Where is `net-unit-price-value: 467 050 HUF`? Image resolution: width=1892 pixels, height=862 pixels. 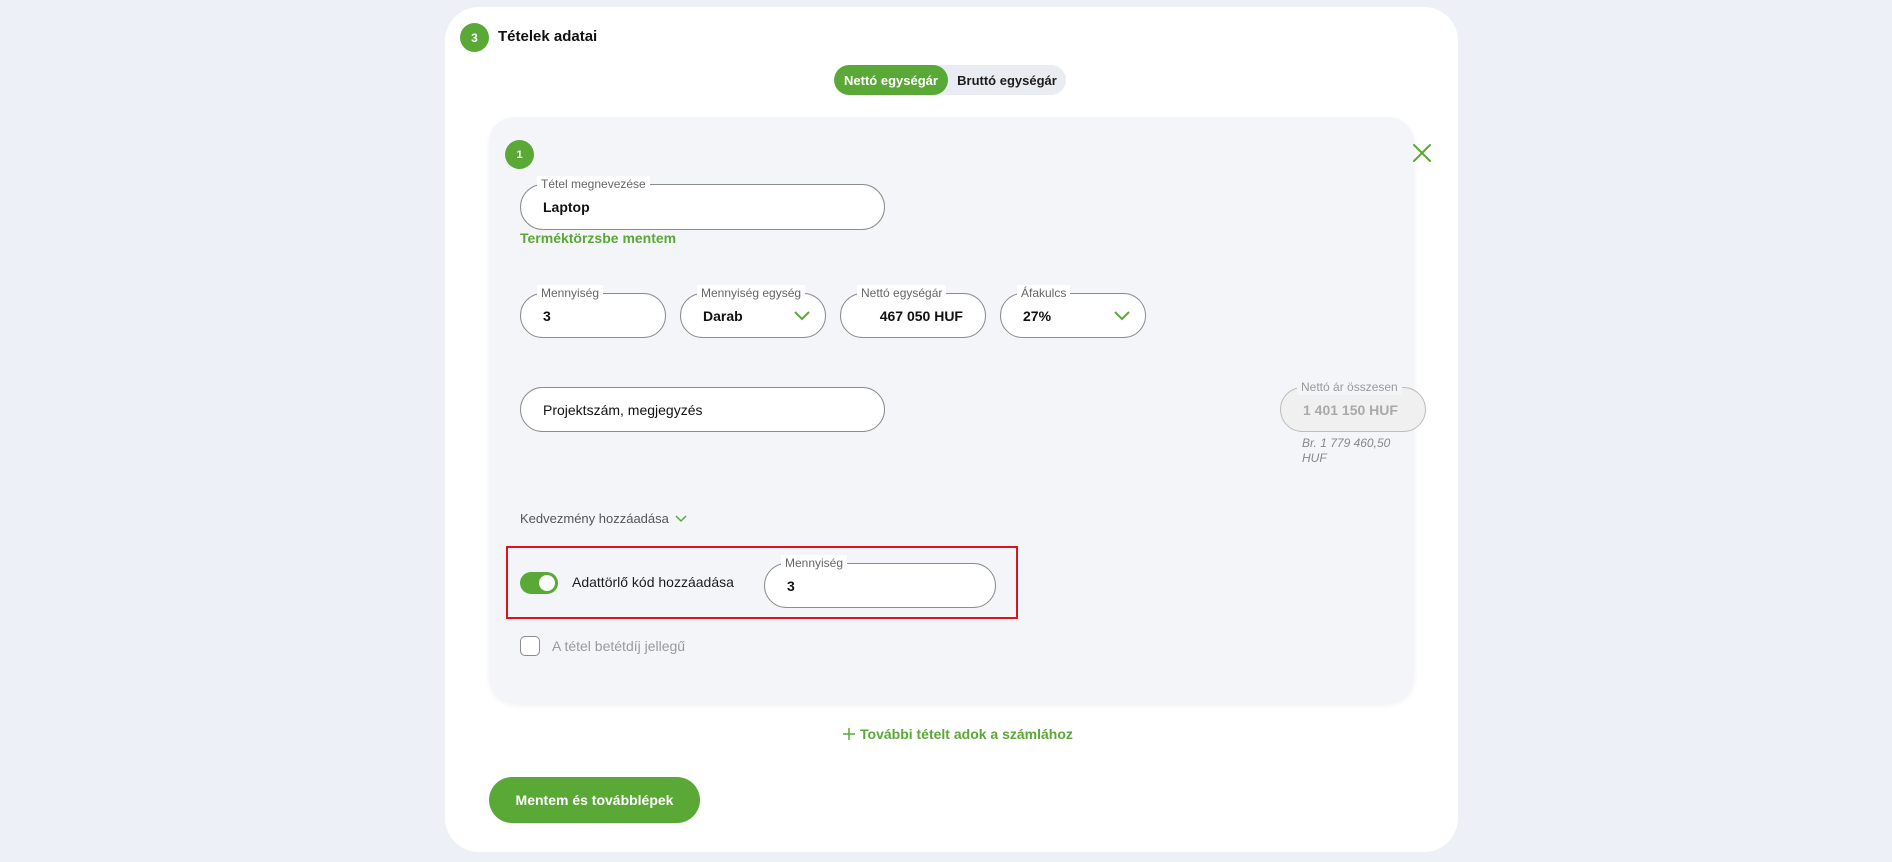 net-unit-price-value: 467 050 HUF is located at coordinates (921, 315).